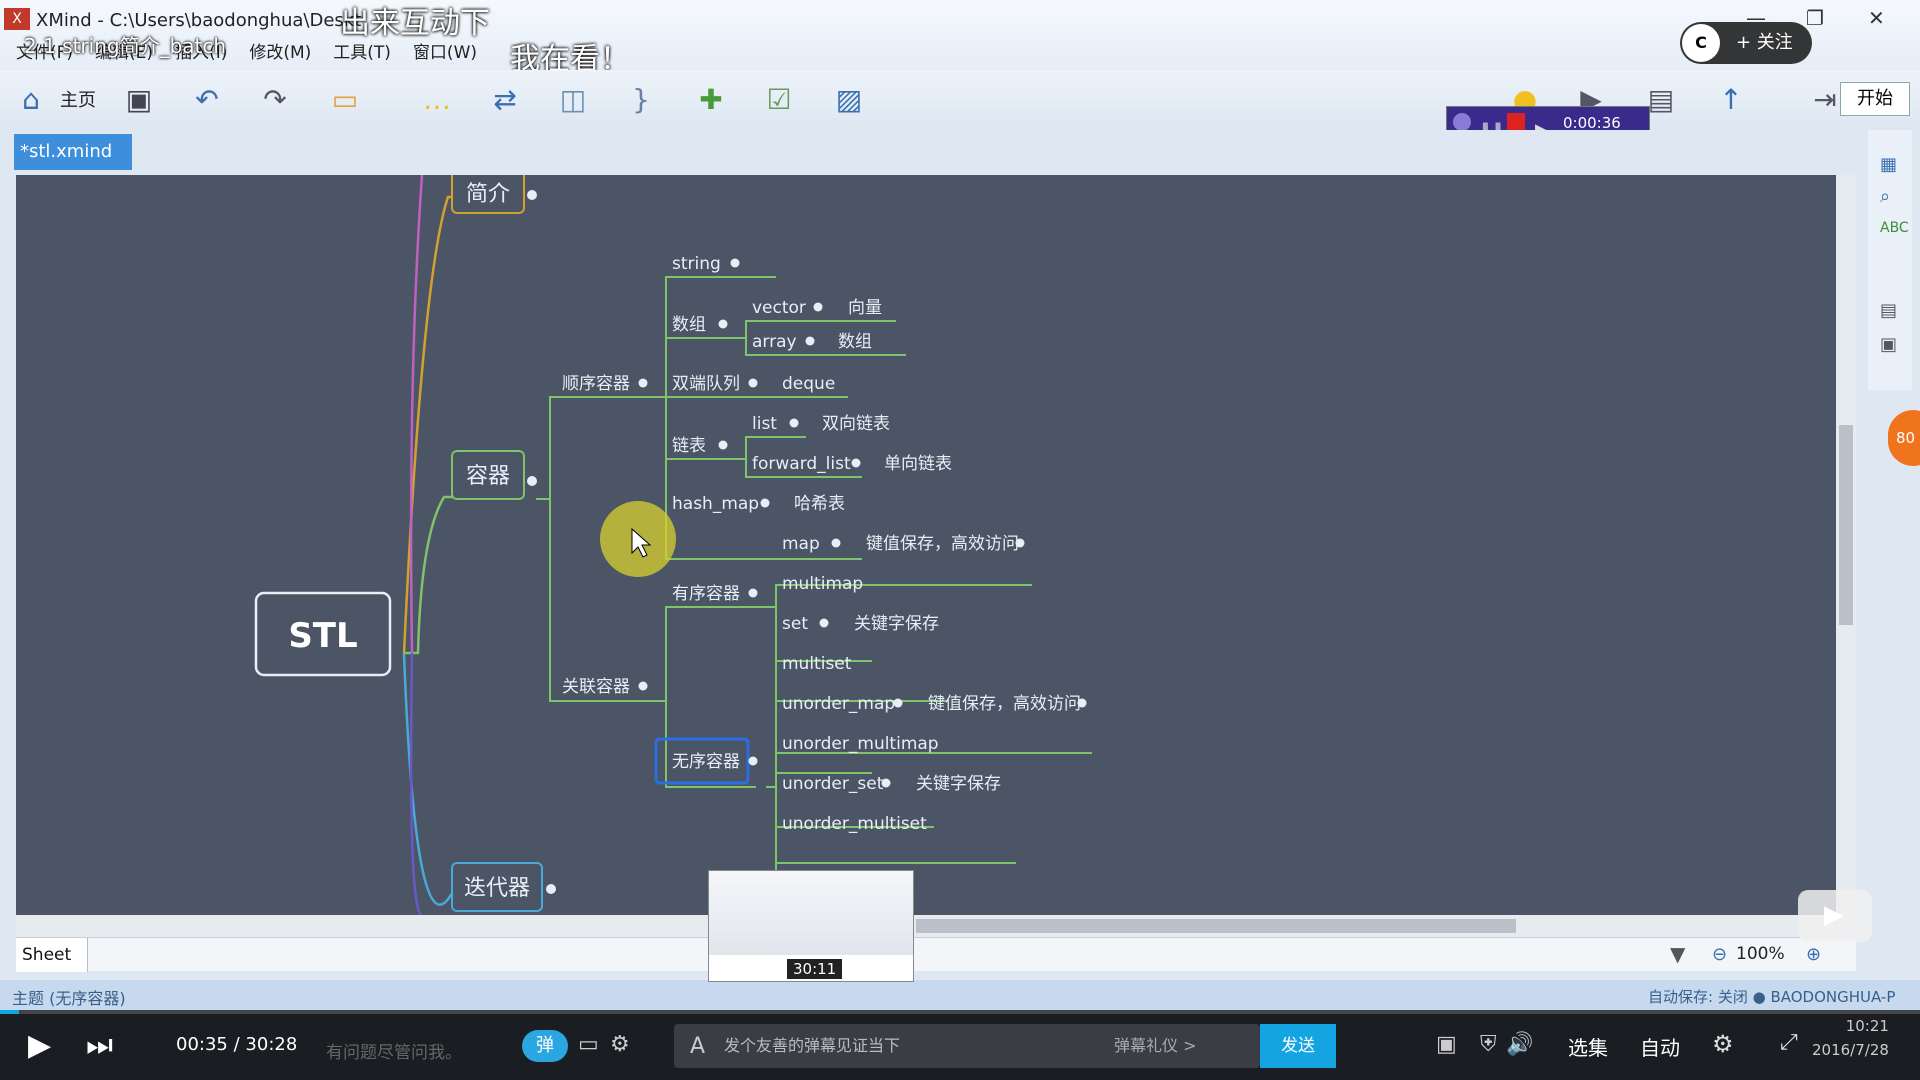  What do you see at coordinates (275, 99) in the screenshot?
I see `redo-icon: ↷` at bounding box center [275, 99].